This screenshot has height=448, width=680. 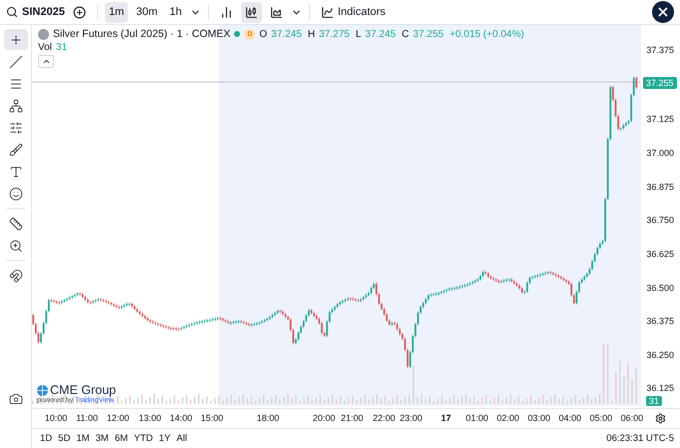 What do you see at coordinates (176, 12) in the screenshot?
I see `interval-button: 1h` at bounding box center [176, 12].